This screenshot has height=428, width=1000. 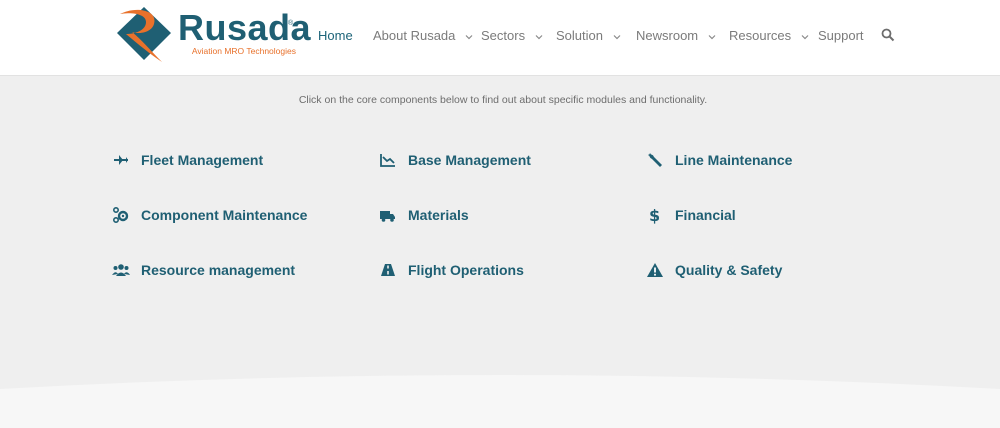 What do you see at coordinates (218, 270) in the screenshot?
I see `module-label: Resource management` at bounding box center [218, 270].